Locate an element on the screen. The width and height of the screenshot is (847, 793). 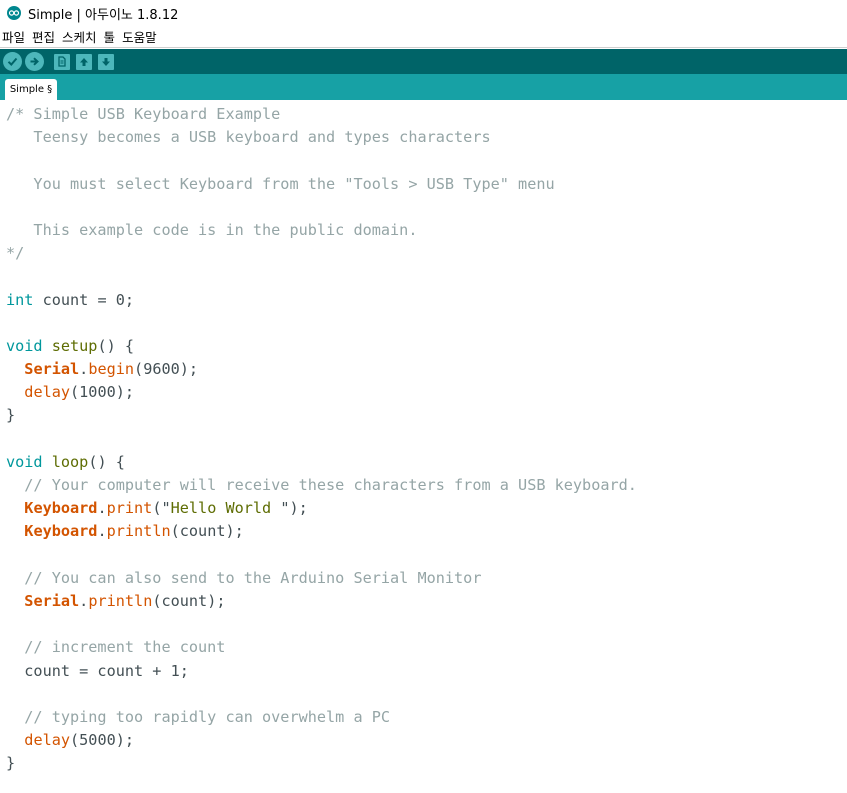
code-token: count = 0; is located at coordinates (84, 299).